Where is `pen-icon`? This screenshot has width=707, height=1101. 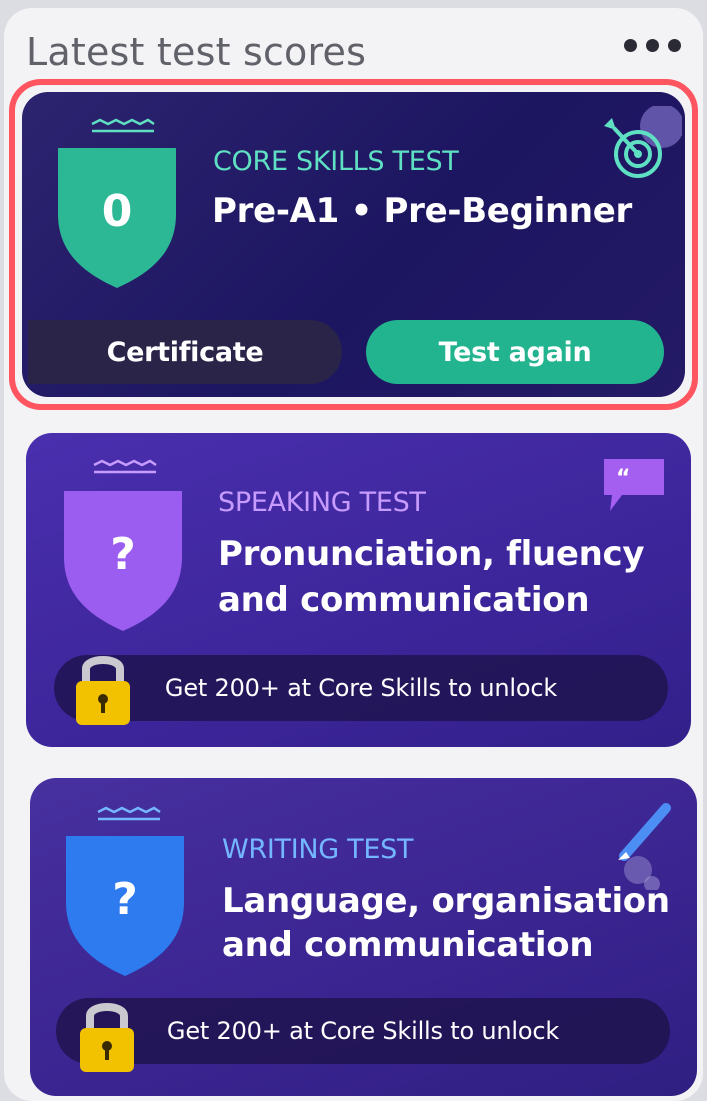
pen-icon is located at coordinates (644, 846).